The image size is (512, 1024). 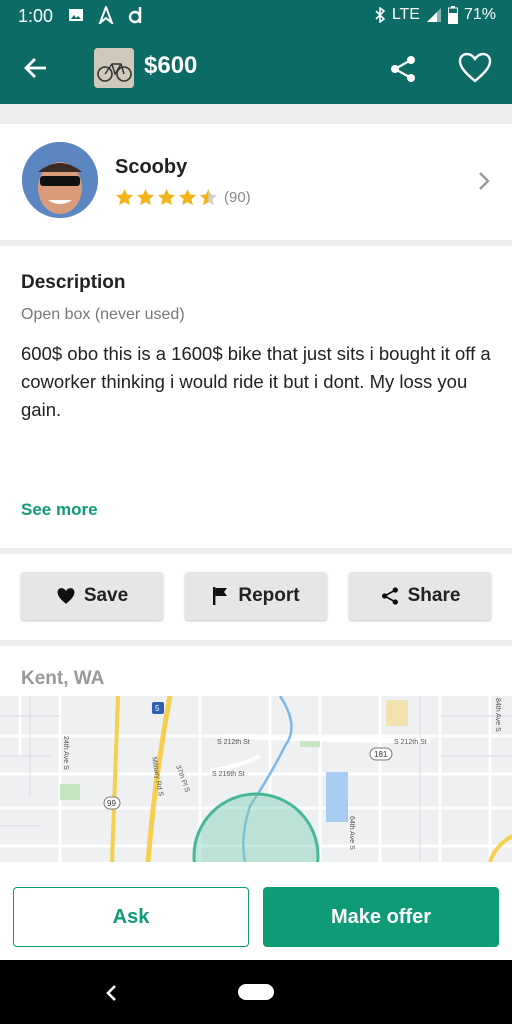 What do you see at coordinates (434, 595) in the screenshot?
I see `share-label: Share` at bounding box center [434, 595].